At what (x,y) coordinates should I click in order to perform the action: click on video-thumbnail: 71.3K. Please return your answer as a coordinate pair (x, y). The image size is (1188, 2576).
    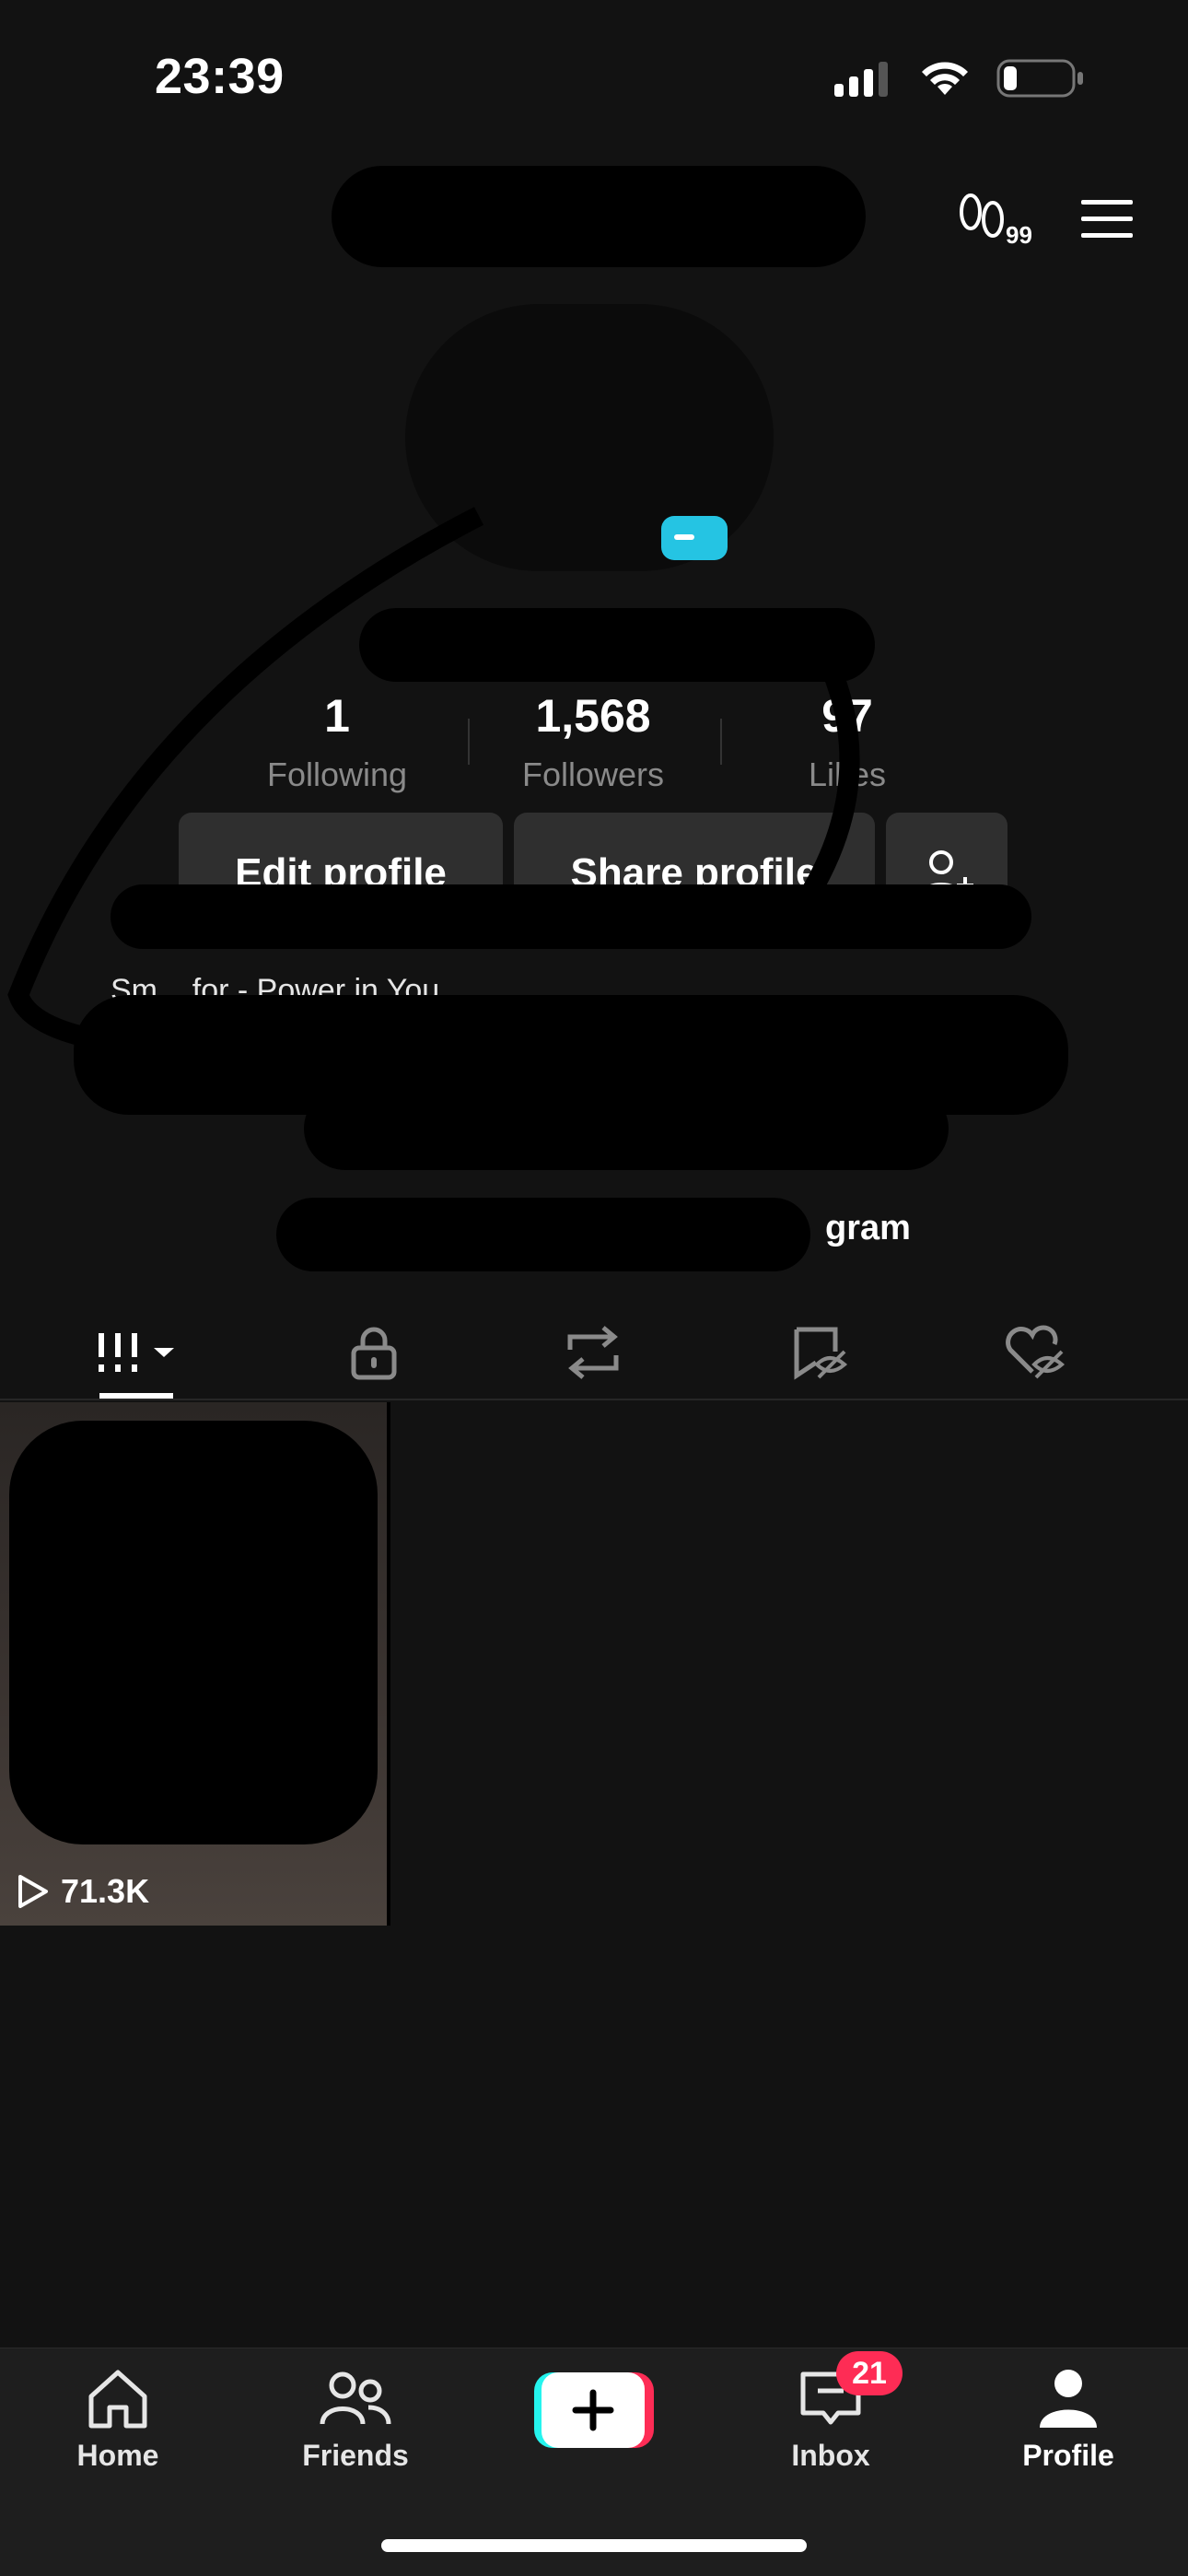
    Looking at the image, I should click on (195, 1664).